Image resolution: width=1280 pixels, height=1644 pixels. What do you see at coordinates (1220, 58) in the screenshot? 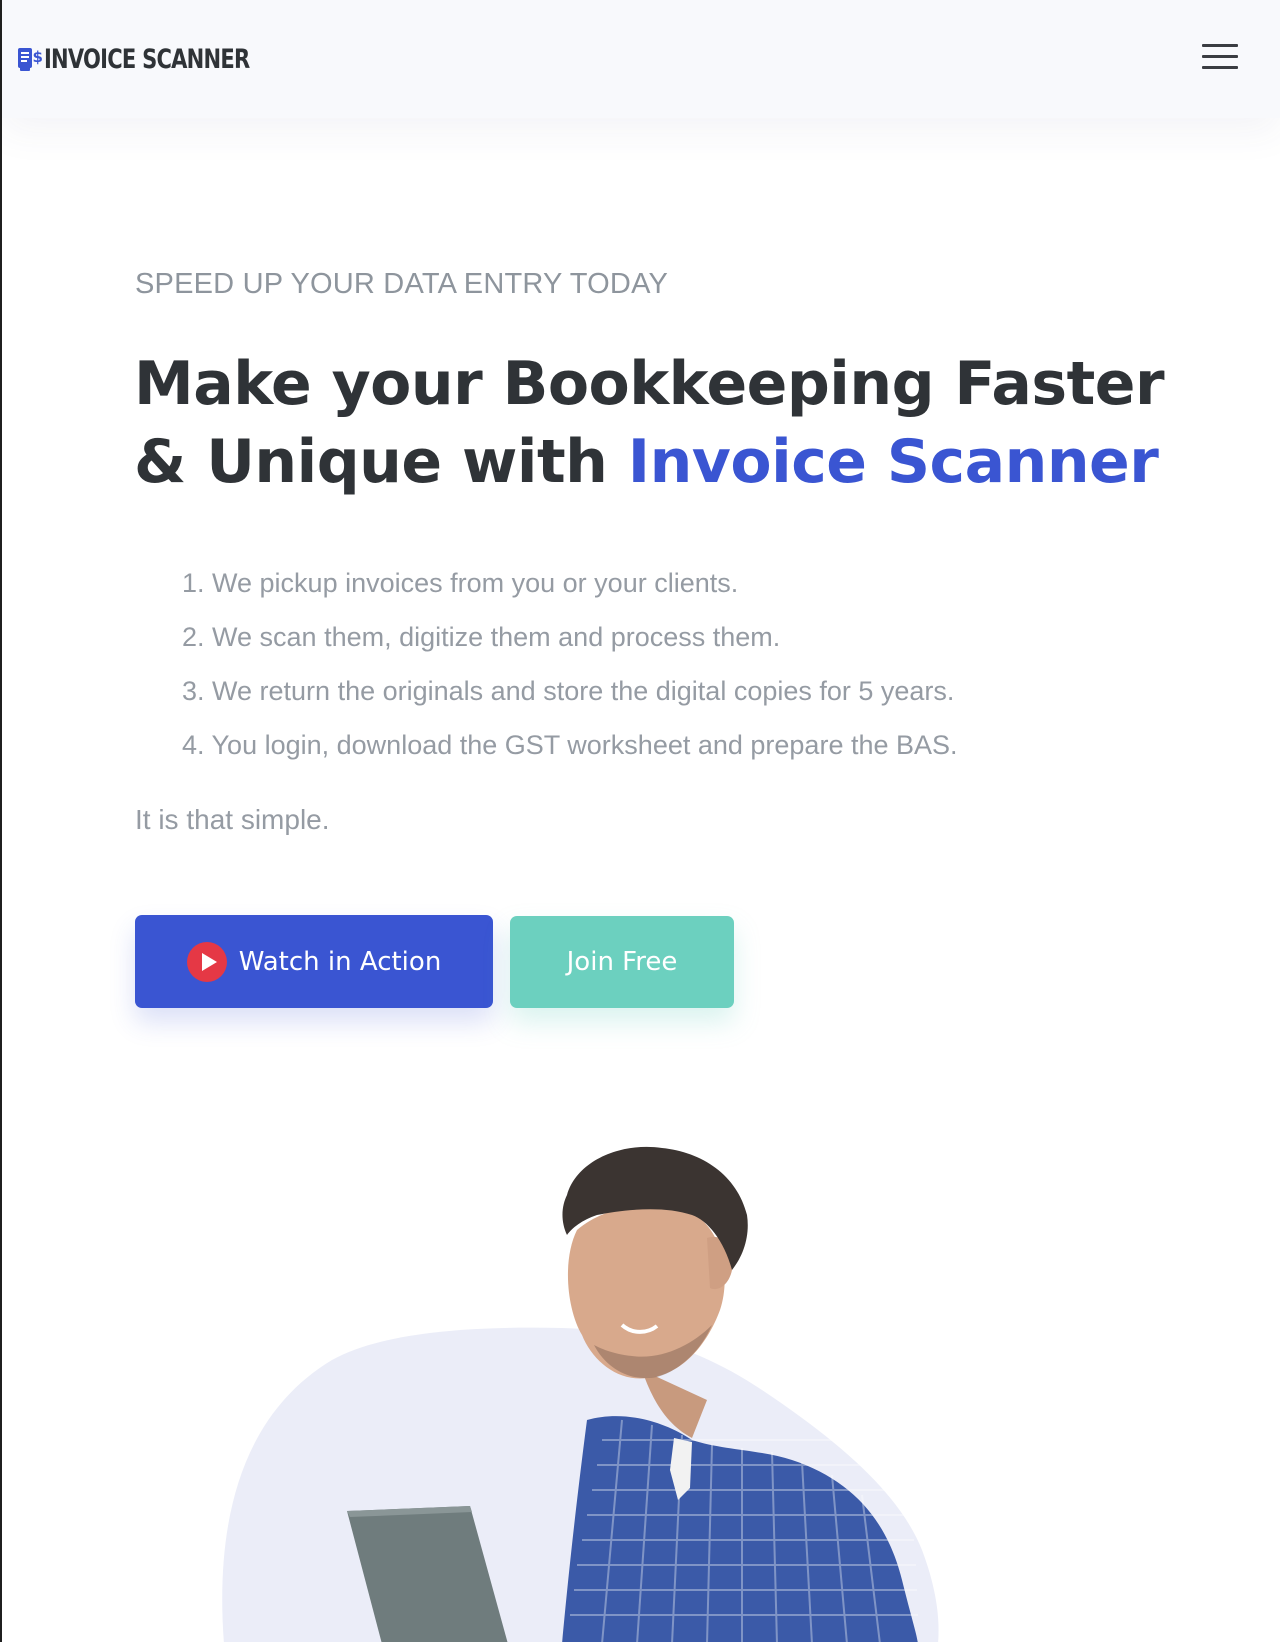
I see `hamburger-menu-icon` at bounding box center [1220, 58].